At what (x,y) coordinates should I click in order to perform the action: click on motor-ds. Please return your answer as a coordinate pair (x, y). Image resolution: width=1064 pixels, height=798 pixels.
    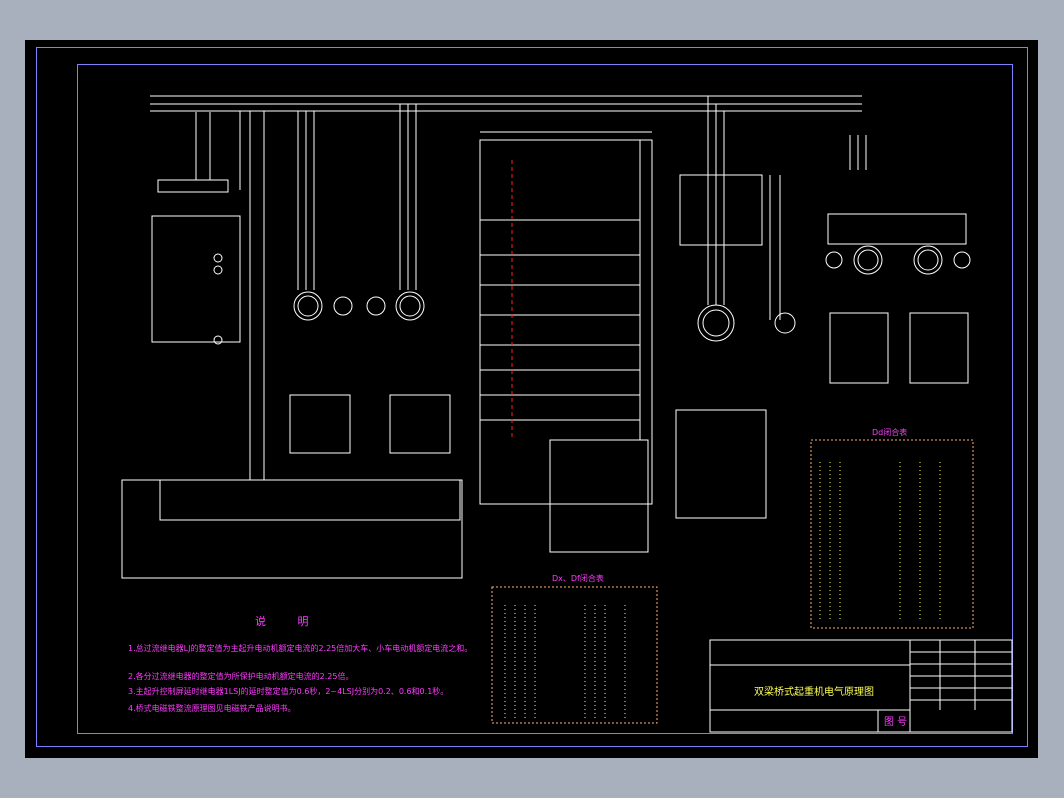
    Looking at the image, I should click on (735, 307).